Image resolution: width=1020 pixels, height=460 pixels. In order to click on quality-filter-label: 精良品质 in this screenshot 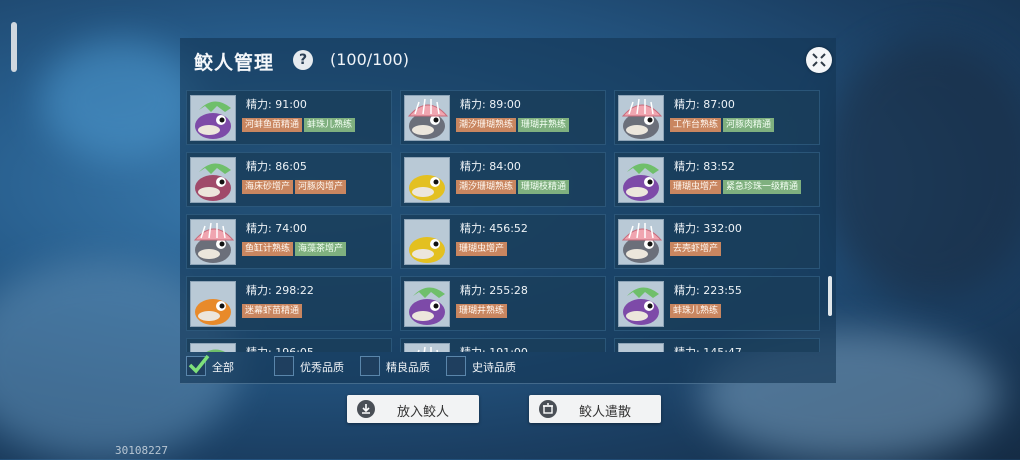, I will do `click(408, 367)`.